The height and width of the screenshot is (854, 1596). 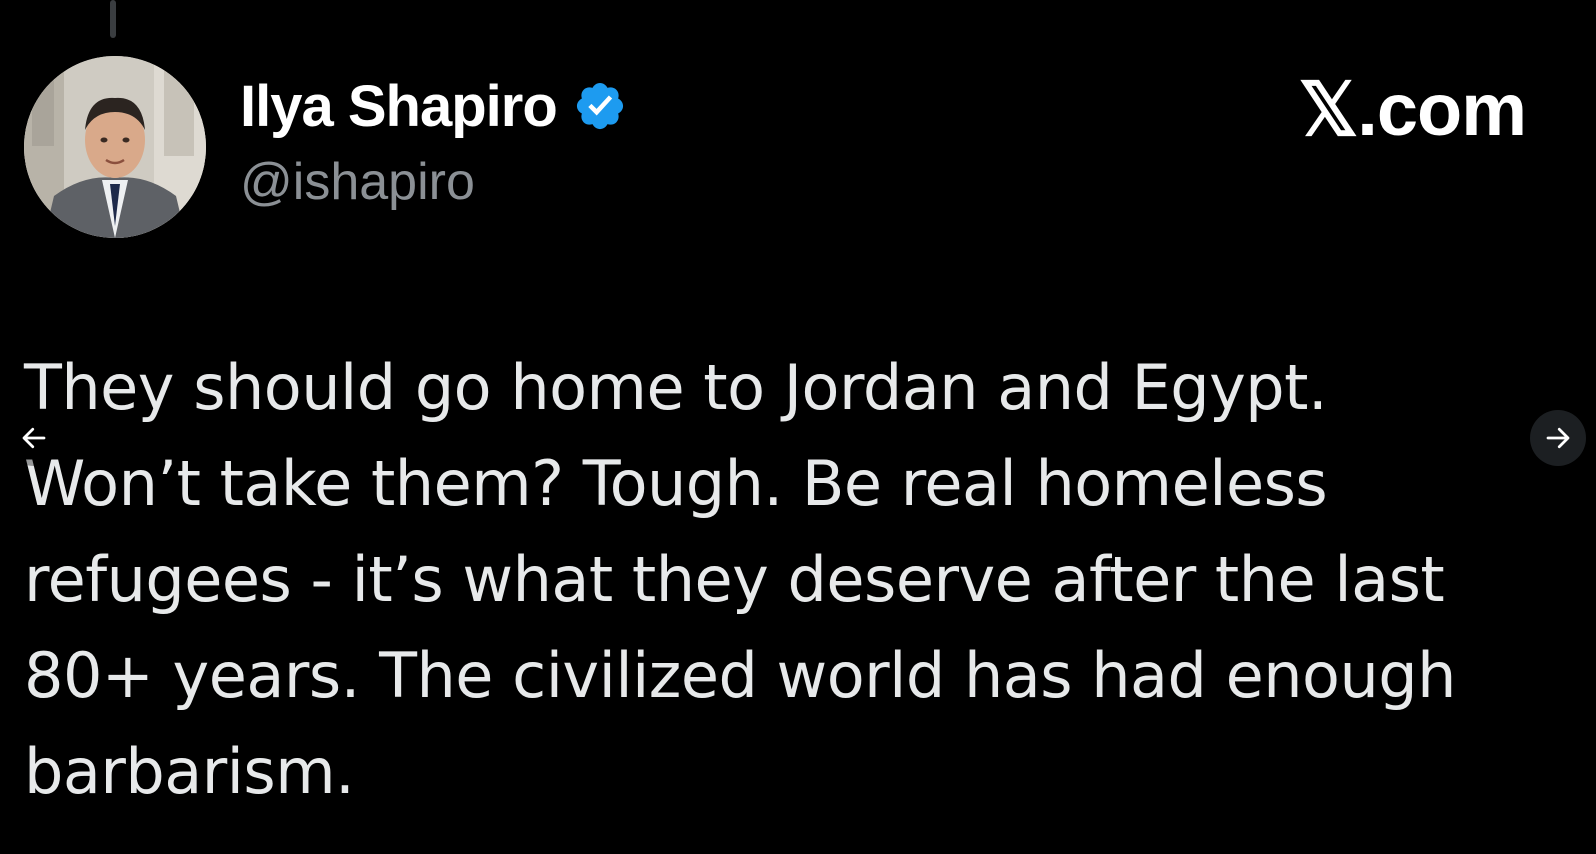 I want to click on author-handle: @ishapiro, so click(x=357, y=182).